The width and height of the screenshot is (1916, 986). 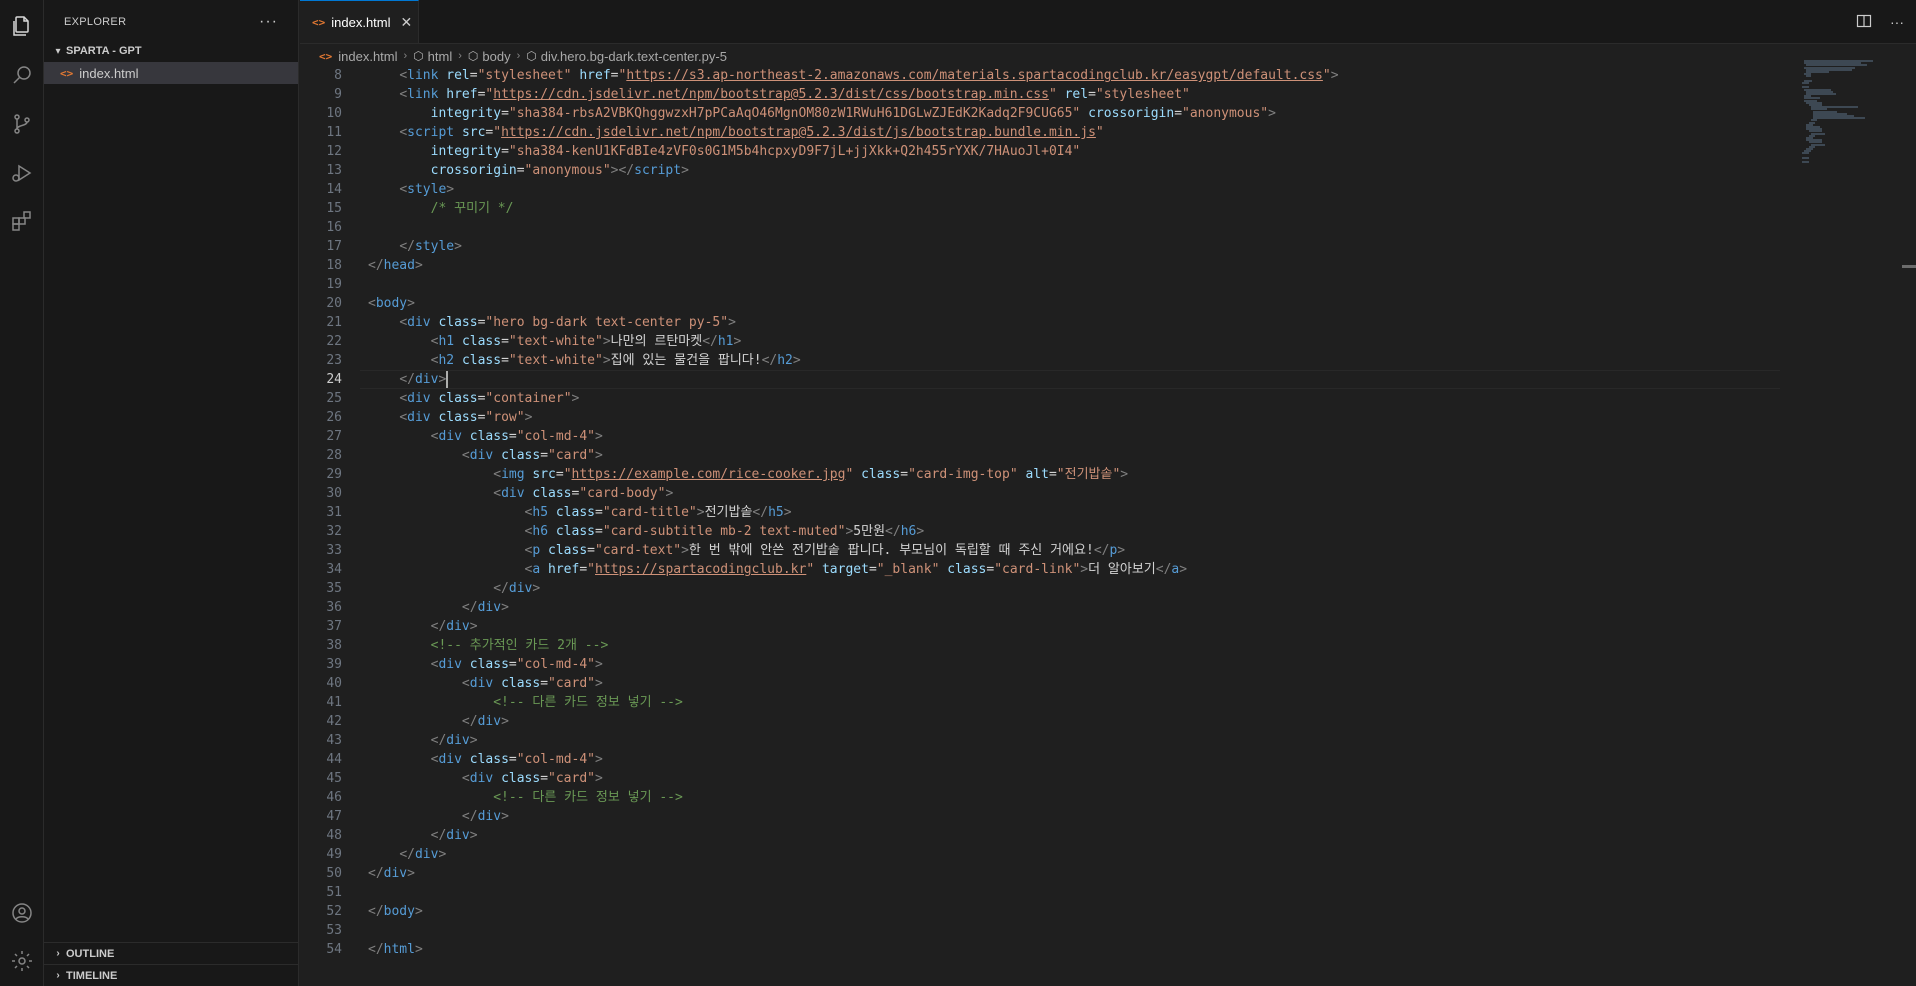 I want to click on code-line: 18 </head>, so click(x=1040, y=265).